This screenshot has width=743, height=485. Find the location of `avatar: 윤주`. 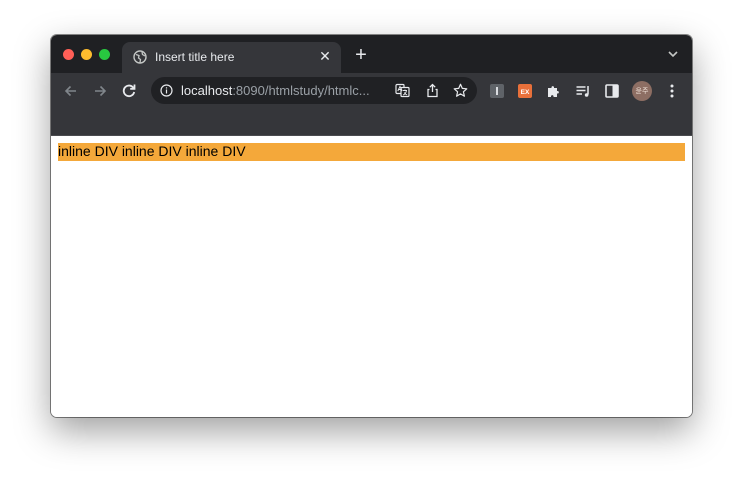

avatar: 윤주 is located at coordinates (642, 91).